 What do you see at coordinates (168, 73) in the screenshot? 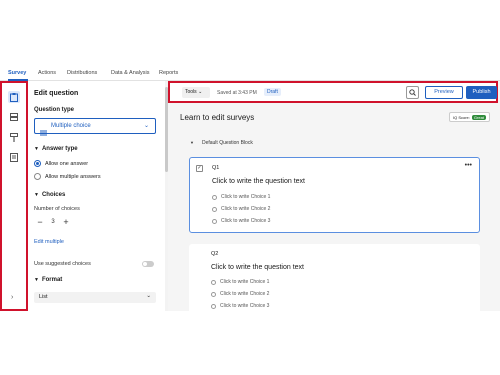
I see `tab-reports: Reports` at bounding box center [168, 73].